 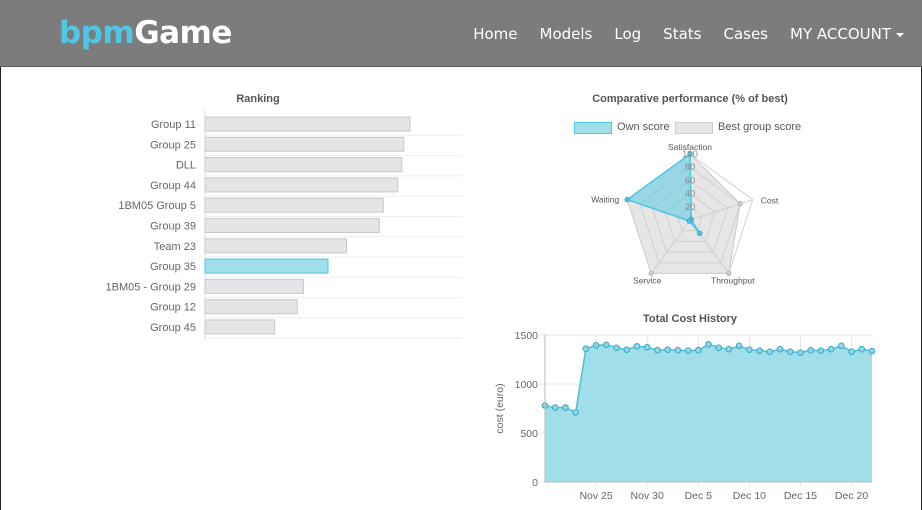 I want to click on radar-best-point, so click(x=740, y=203).